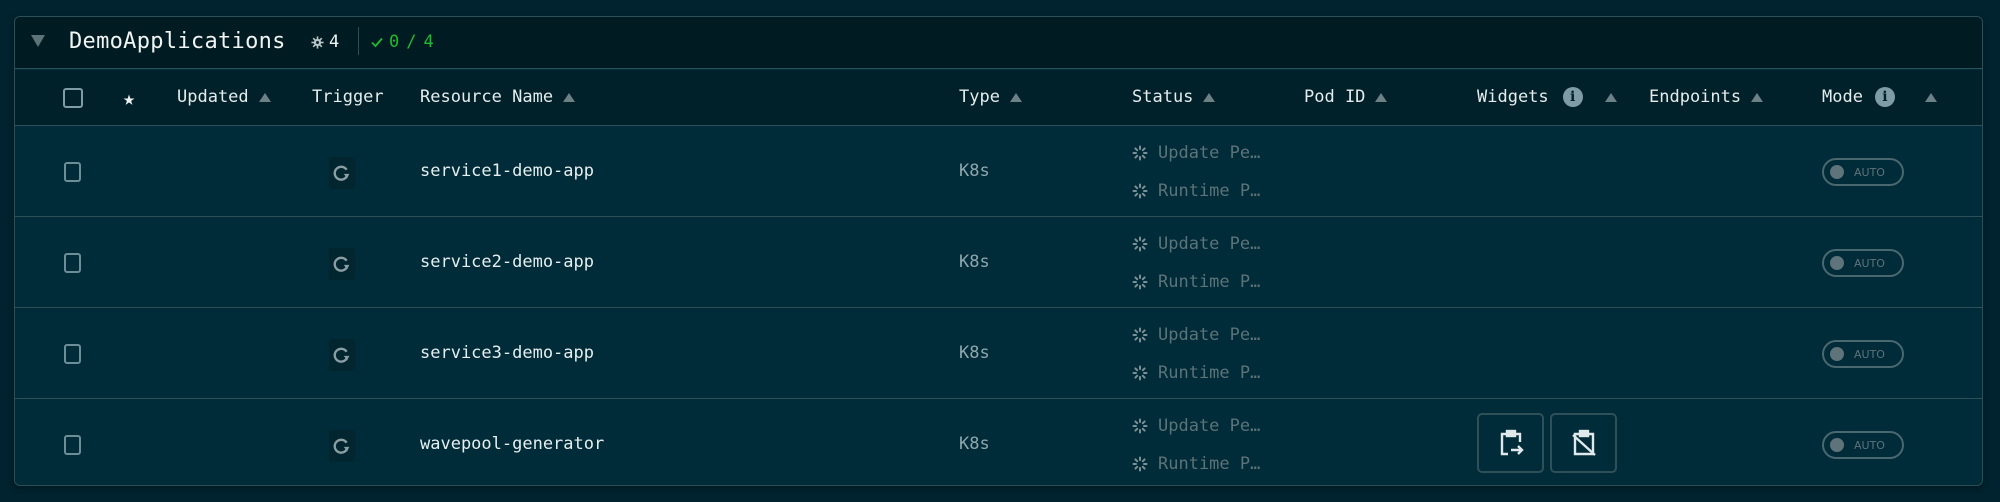 The width and height of the screenshot is (2000, 502). I want to click on check-icon, so click(377, 42).